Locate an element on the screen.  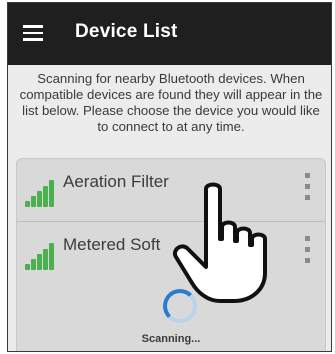
page-title: Device List is located at coordinates (126, 31).